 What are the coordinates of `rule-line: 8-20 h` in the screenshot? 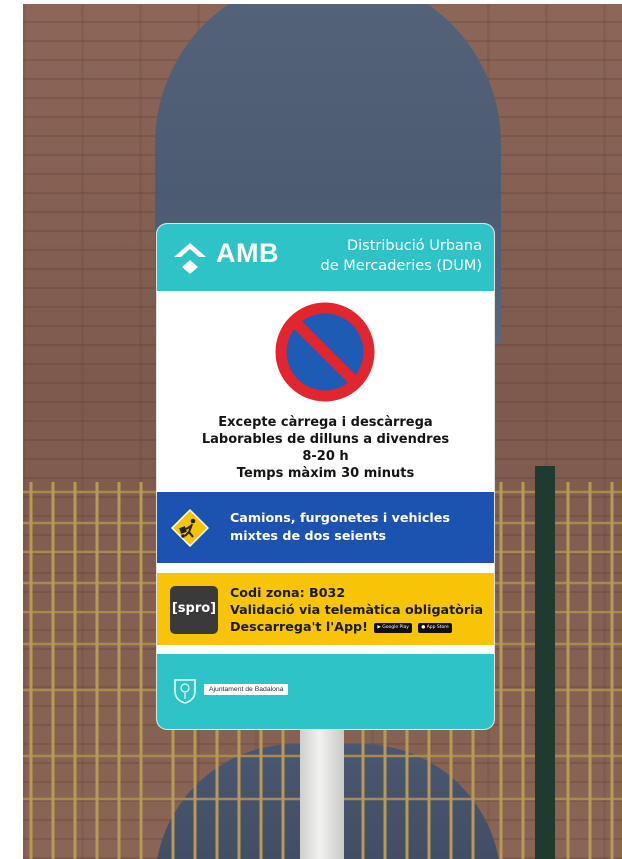 It's located at (325, 456).